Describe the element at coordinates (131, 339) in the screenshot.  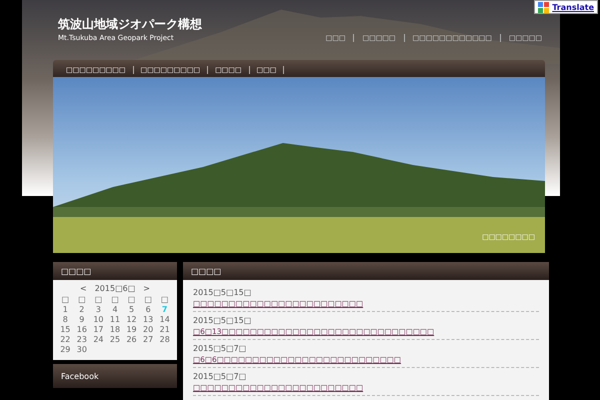
I see `calendar-day: 26` at that location.